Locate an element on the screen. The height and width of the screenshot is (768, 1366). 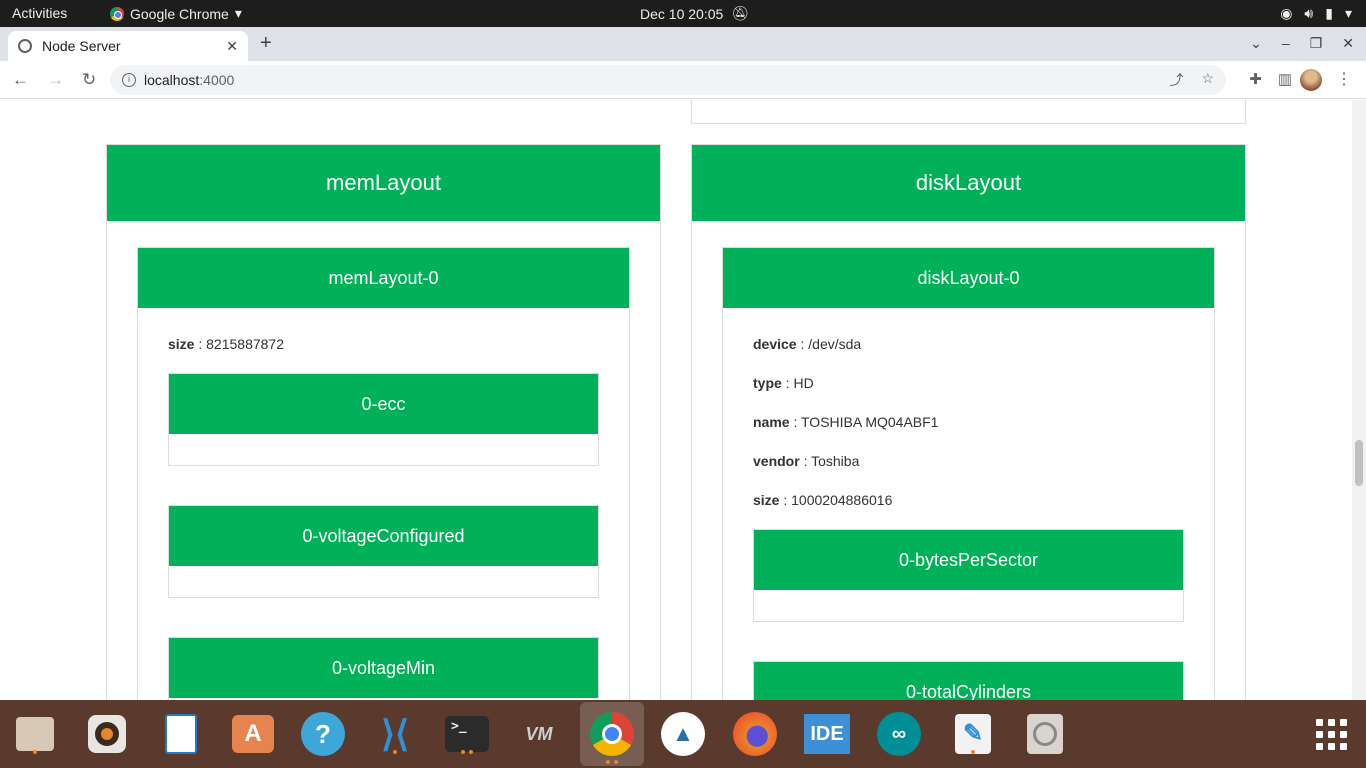
memlayout-title: memLayout is located at coordinates (383, 183).